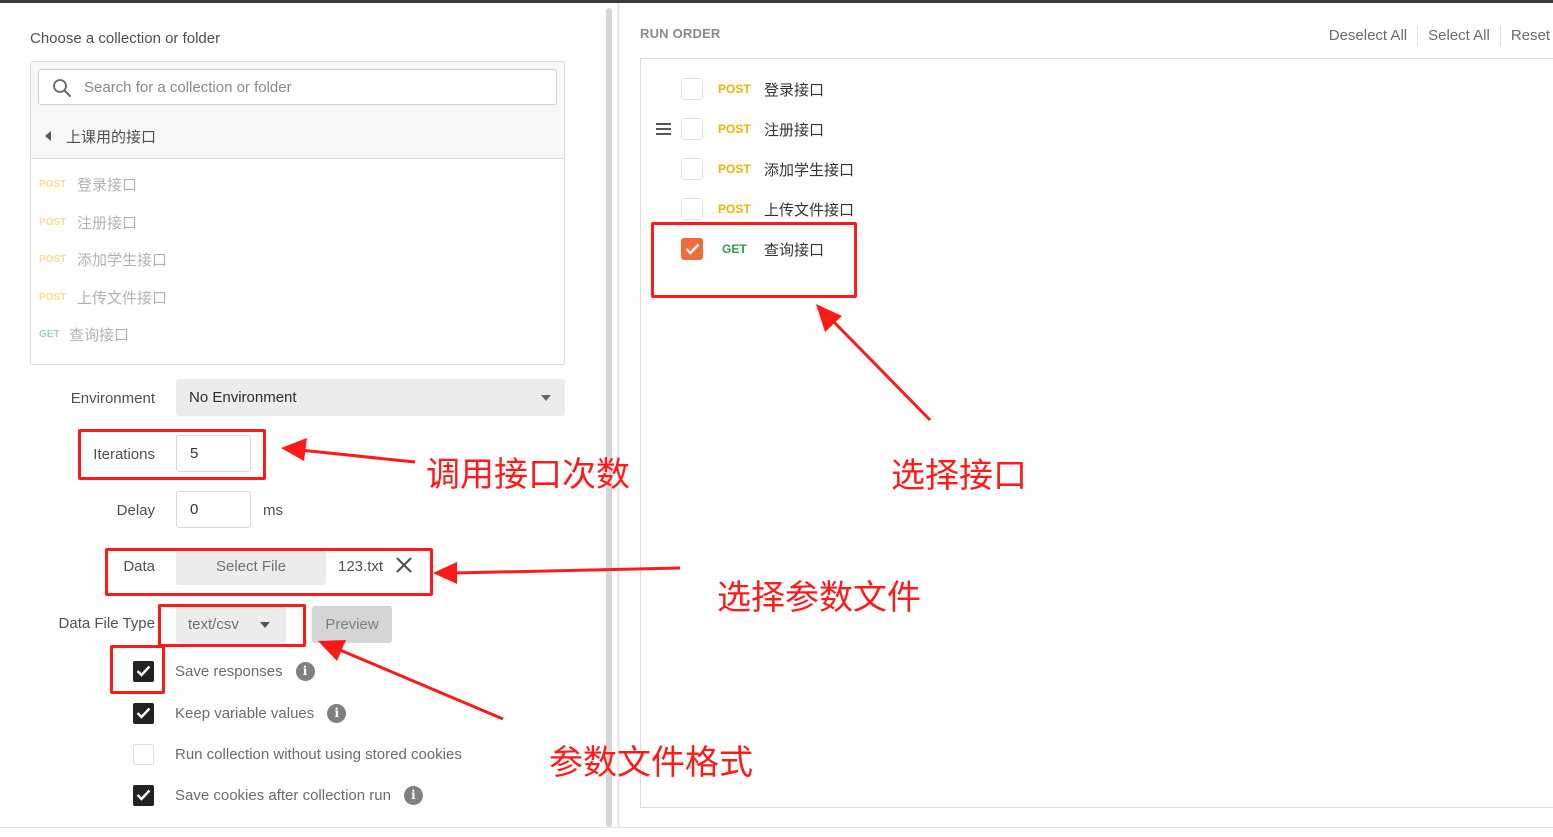  Describe the element at coordinates (776, 827) in the screenshot. I see `bottom-border` at that location.